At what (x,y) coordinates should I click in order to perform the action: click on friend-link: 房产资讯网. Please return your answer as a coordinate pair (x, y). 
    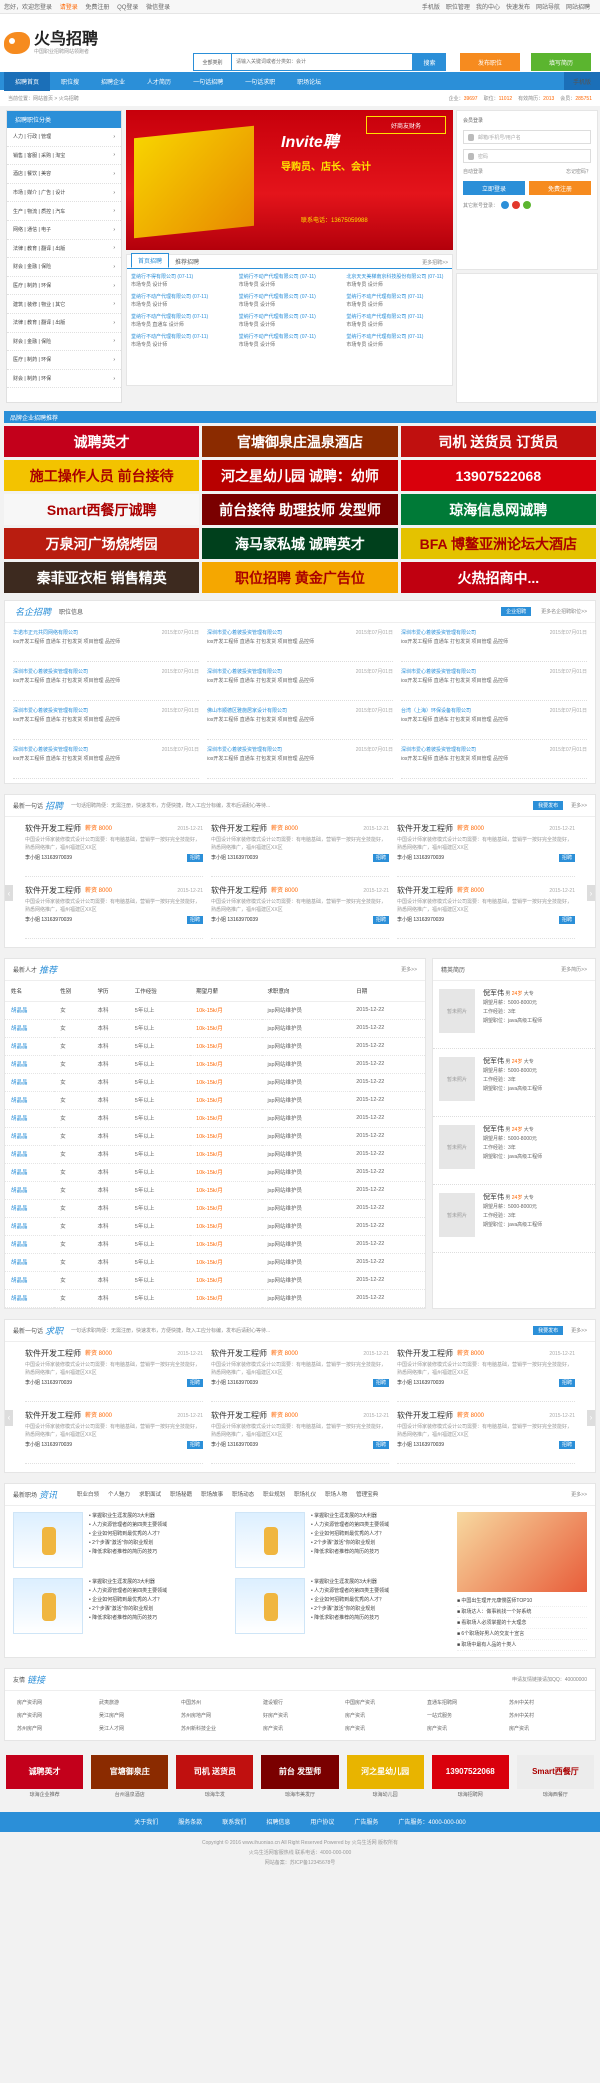
    Looking at the image, I should click on (54, 1715).